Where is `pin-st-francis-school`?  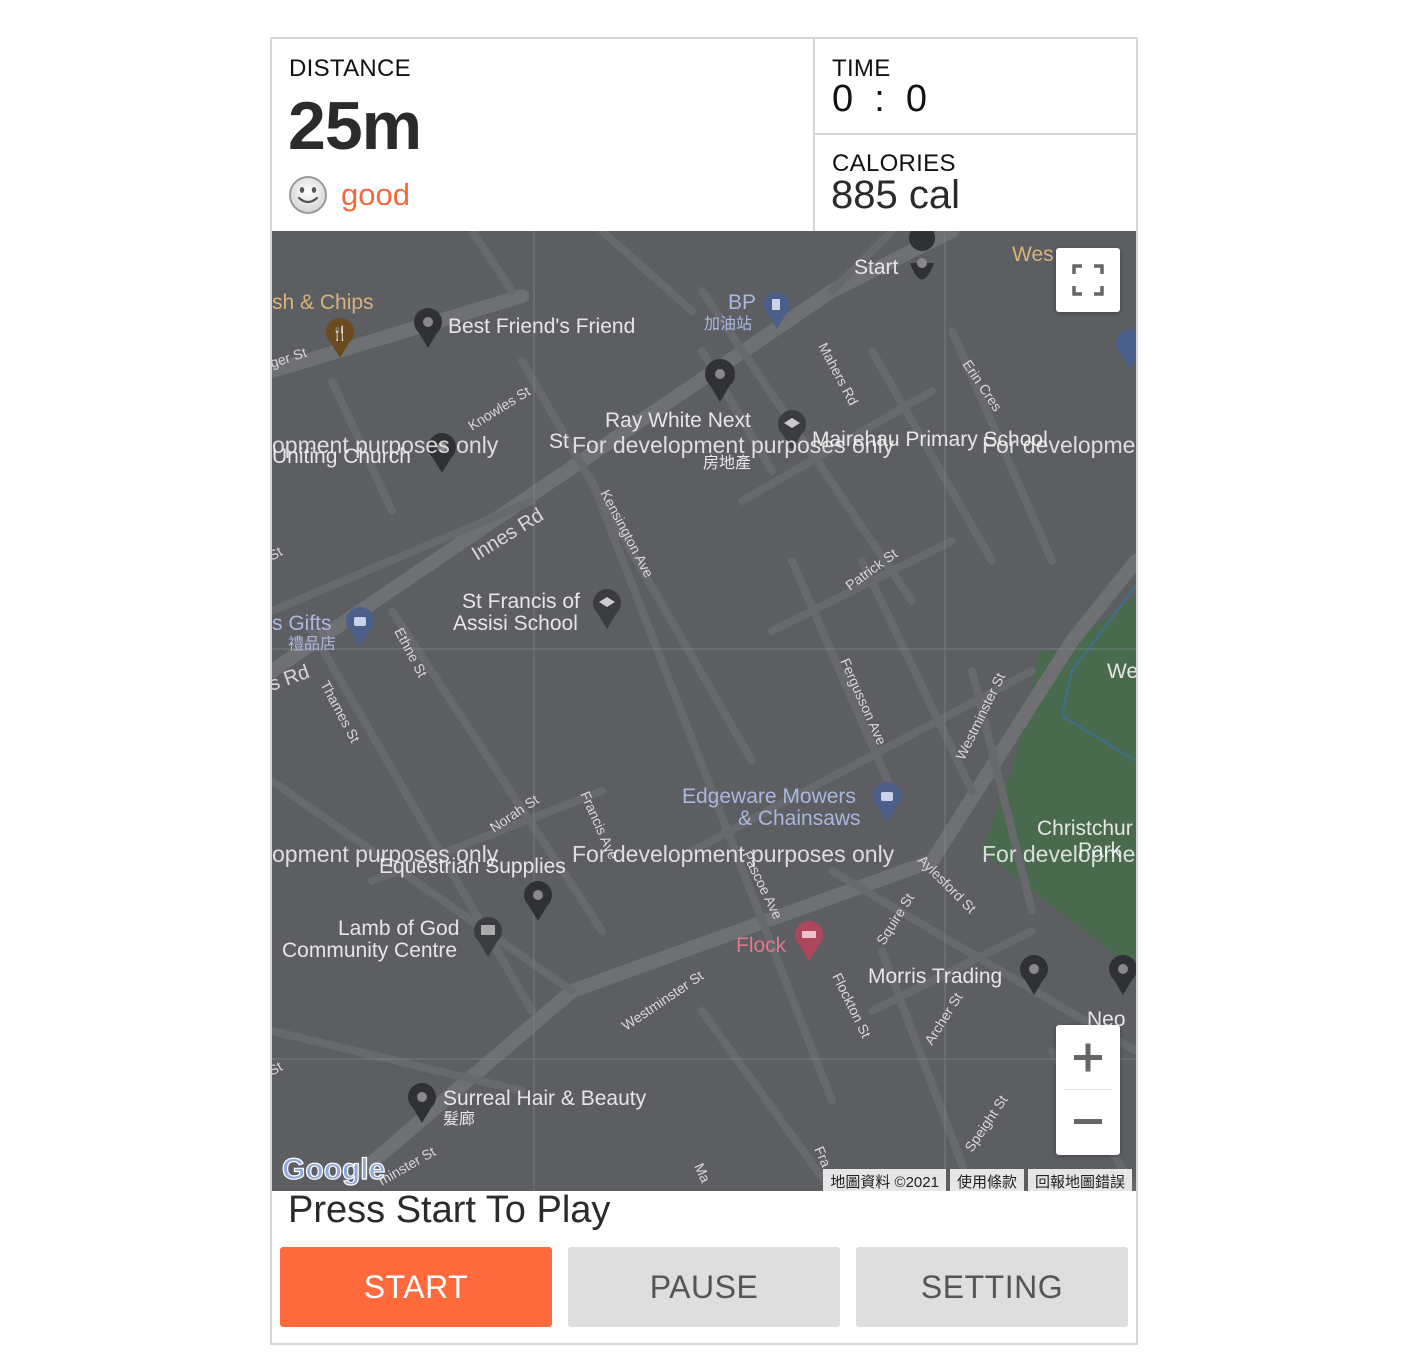
pin-st-francis-school is located at coordinates (607, 609).